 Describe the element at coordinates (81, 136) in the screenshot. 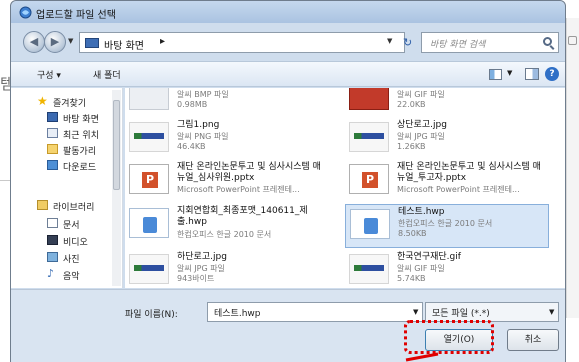

I see `sidebar-item-label: 최근 위치` at that location.